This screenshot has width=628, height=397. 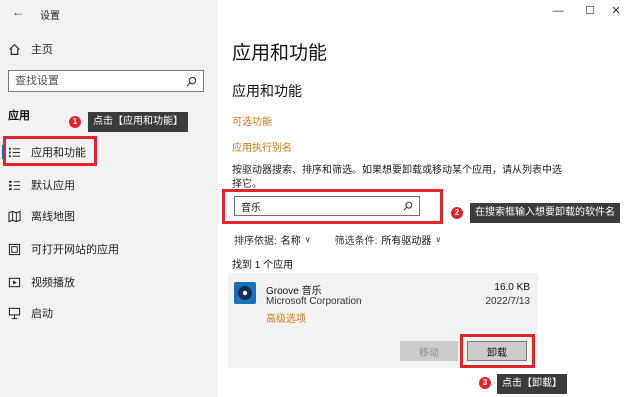 I want to click on app-install-date: 2022/7/13, so click(x=508, y=301).